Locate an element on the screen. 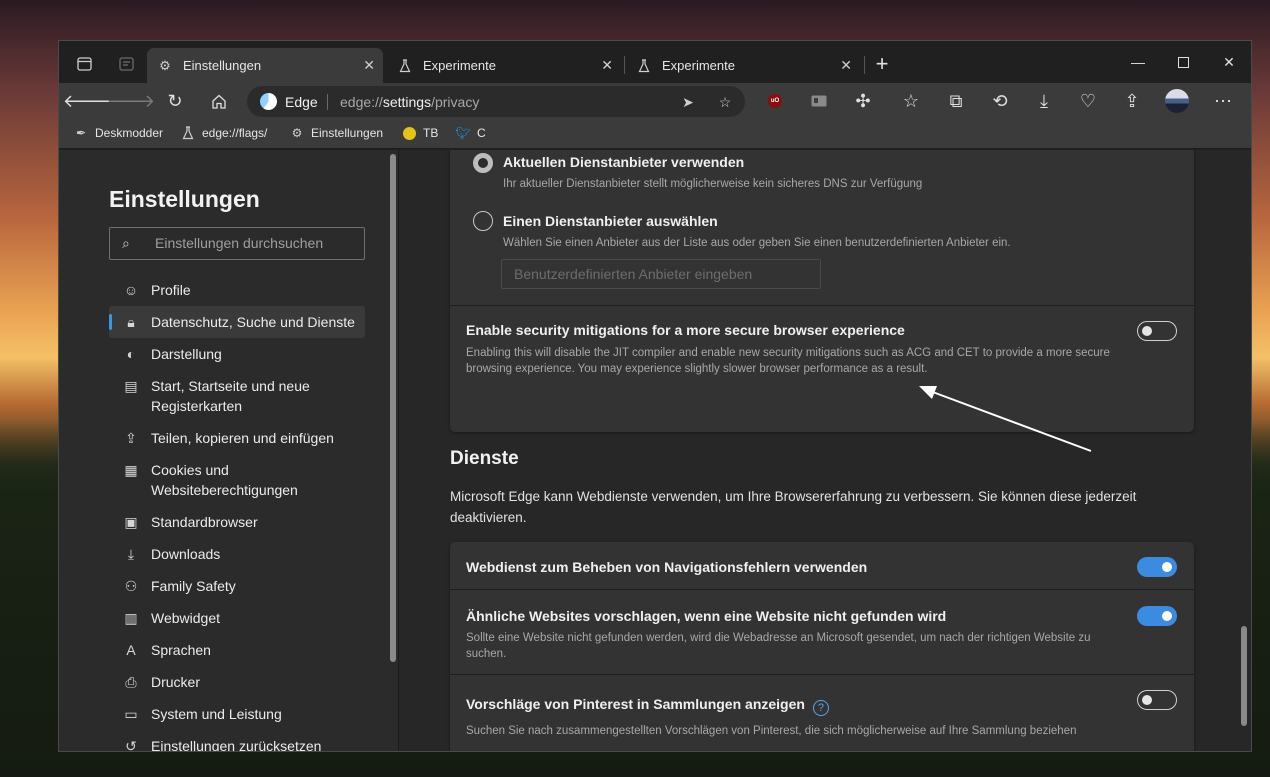  main-scrollbar is located at coordinates (1244, 676).